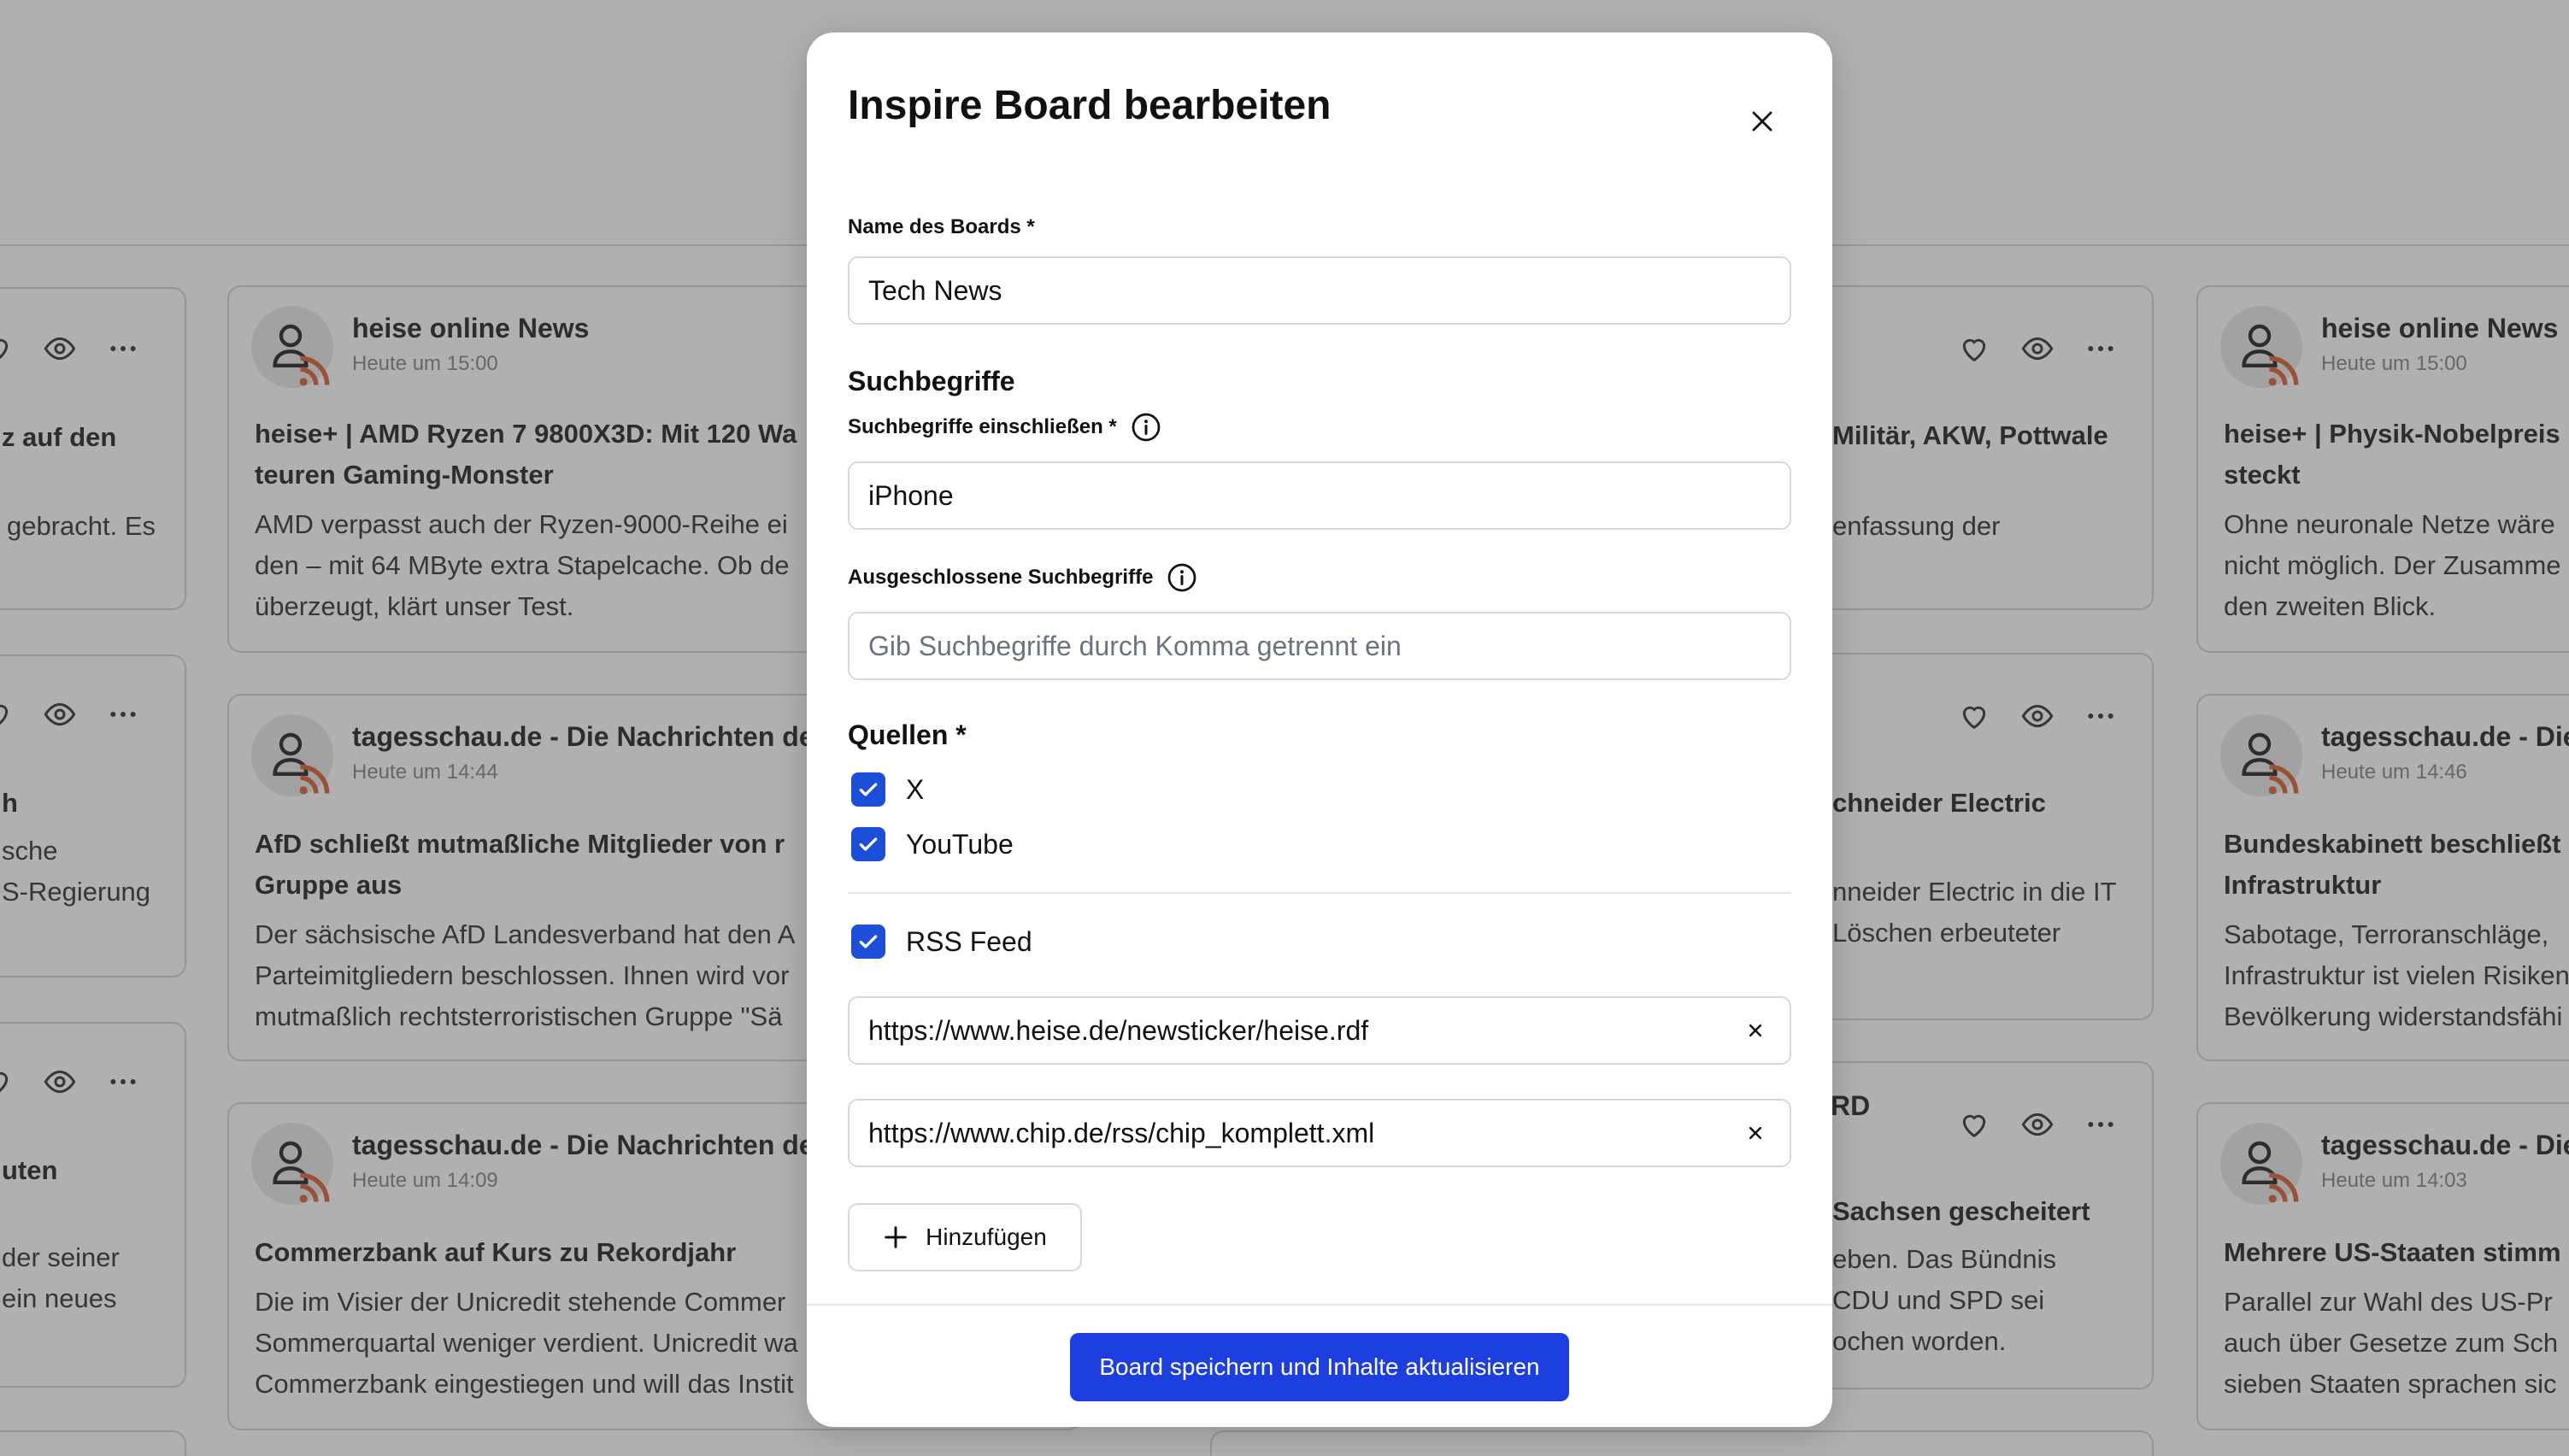 The height and width of the screenshot is (1456, 2569). I want to click on search-terms-heading: Suchbegriffe, so click(931, 381).